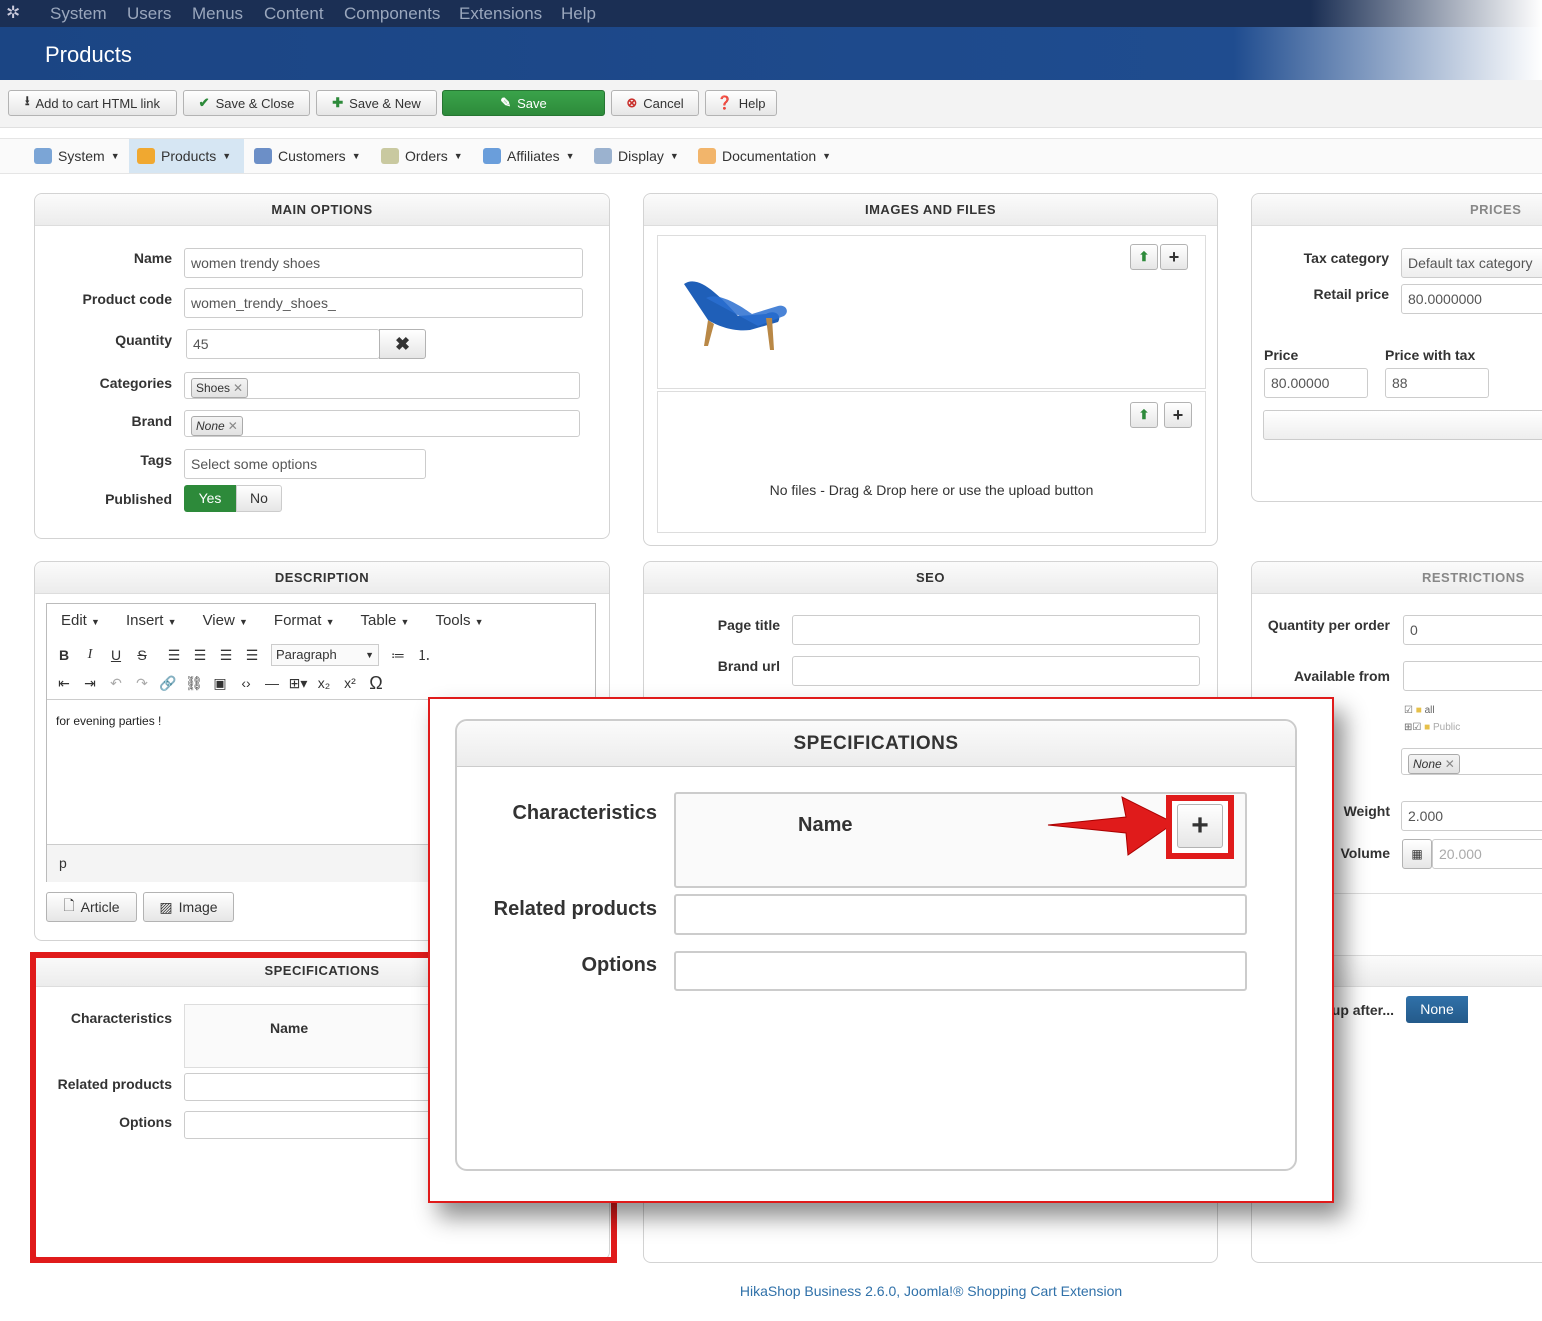  What do you see at coordinates (996, 630) in the screenshot?
I see `page-title-input` at bounding box center [996, 630].